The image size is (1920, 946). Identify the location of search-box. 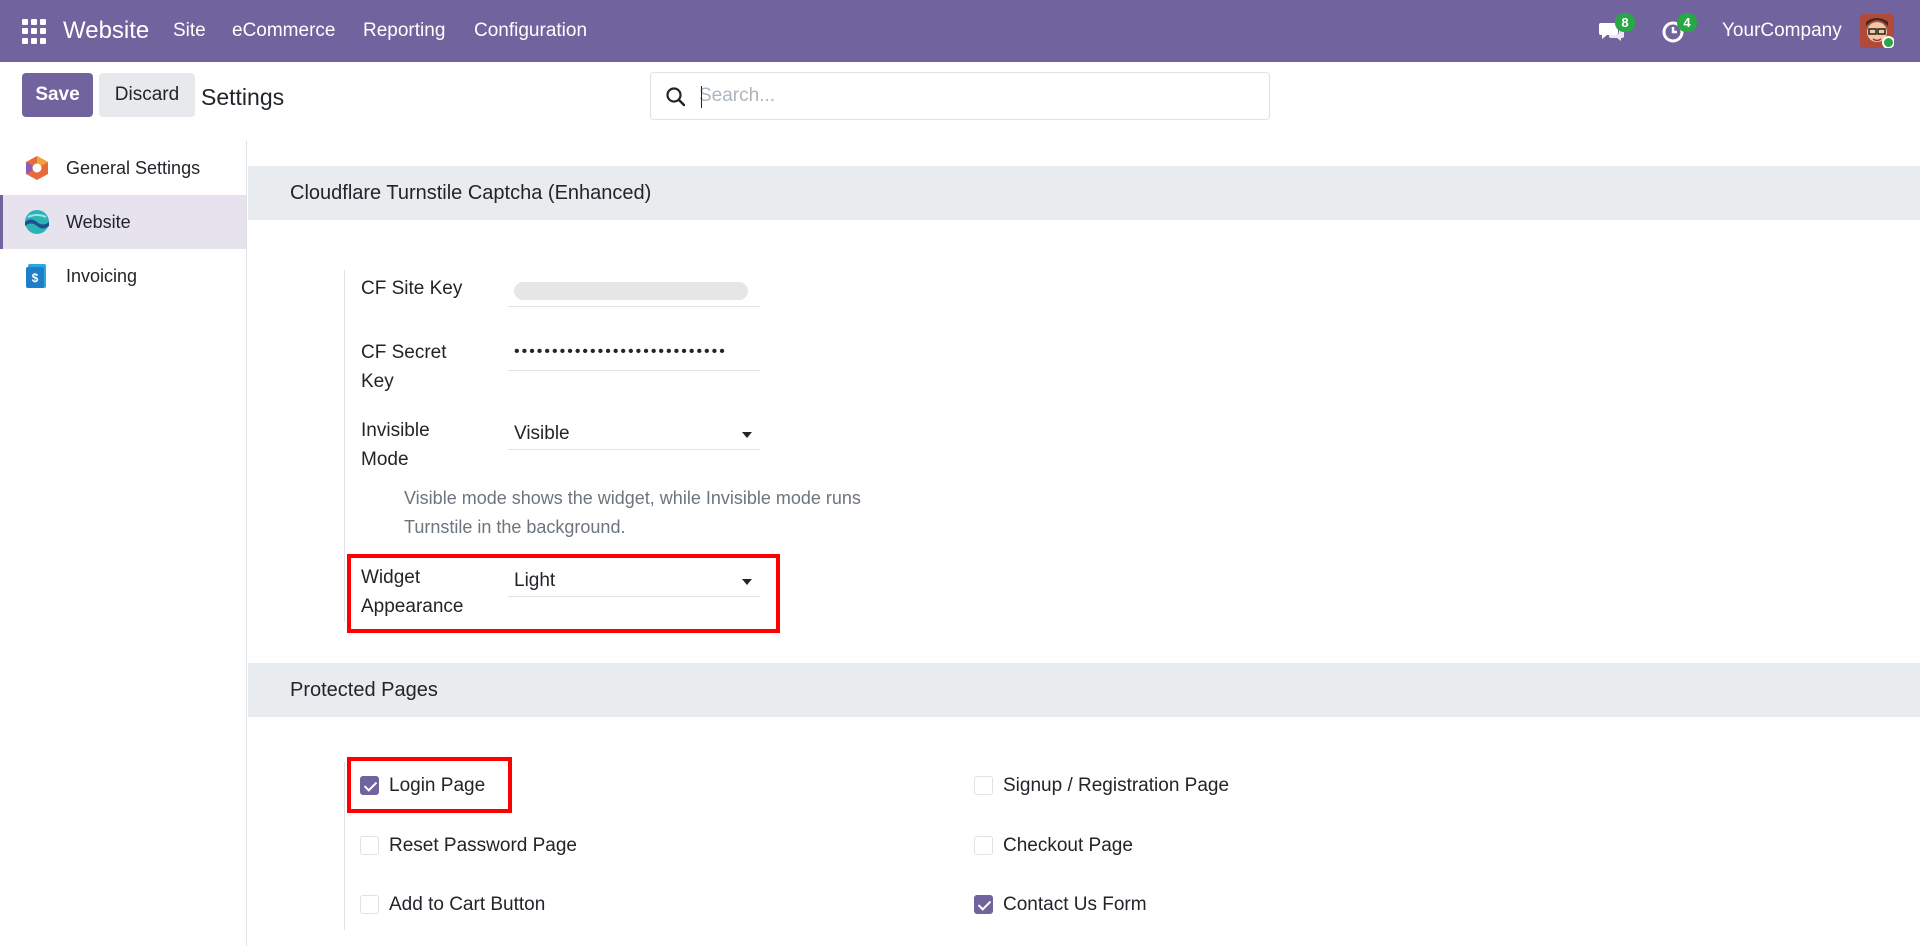
(960, 96).